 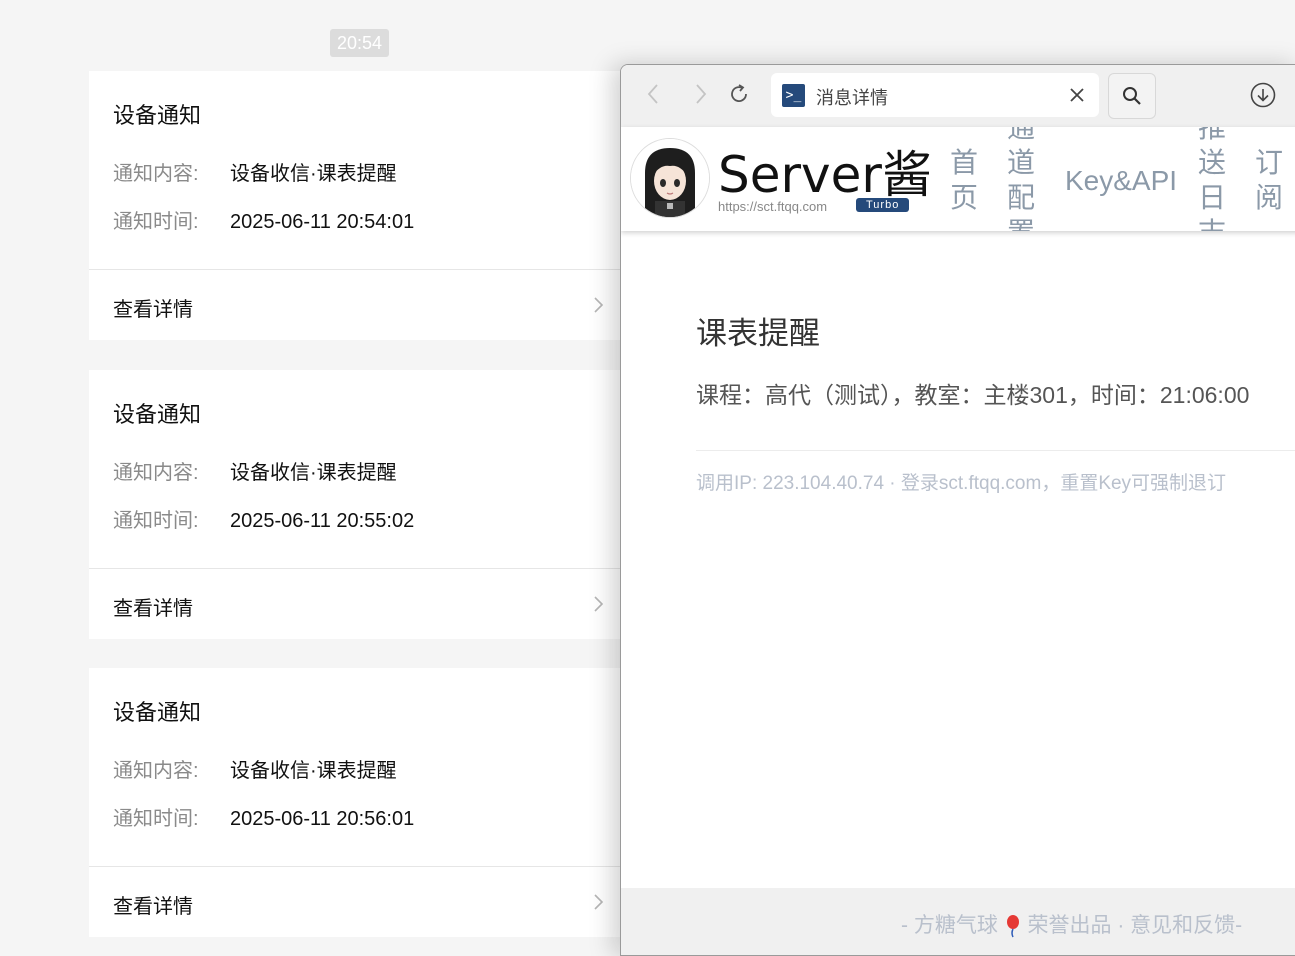 What do you see at coordinates (949, 925) in the screenshot?
I see `footer-brand: - 方糖气球` at bounding box center [949, 925].